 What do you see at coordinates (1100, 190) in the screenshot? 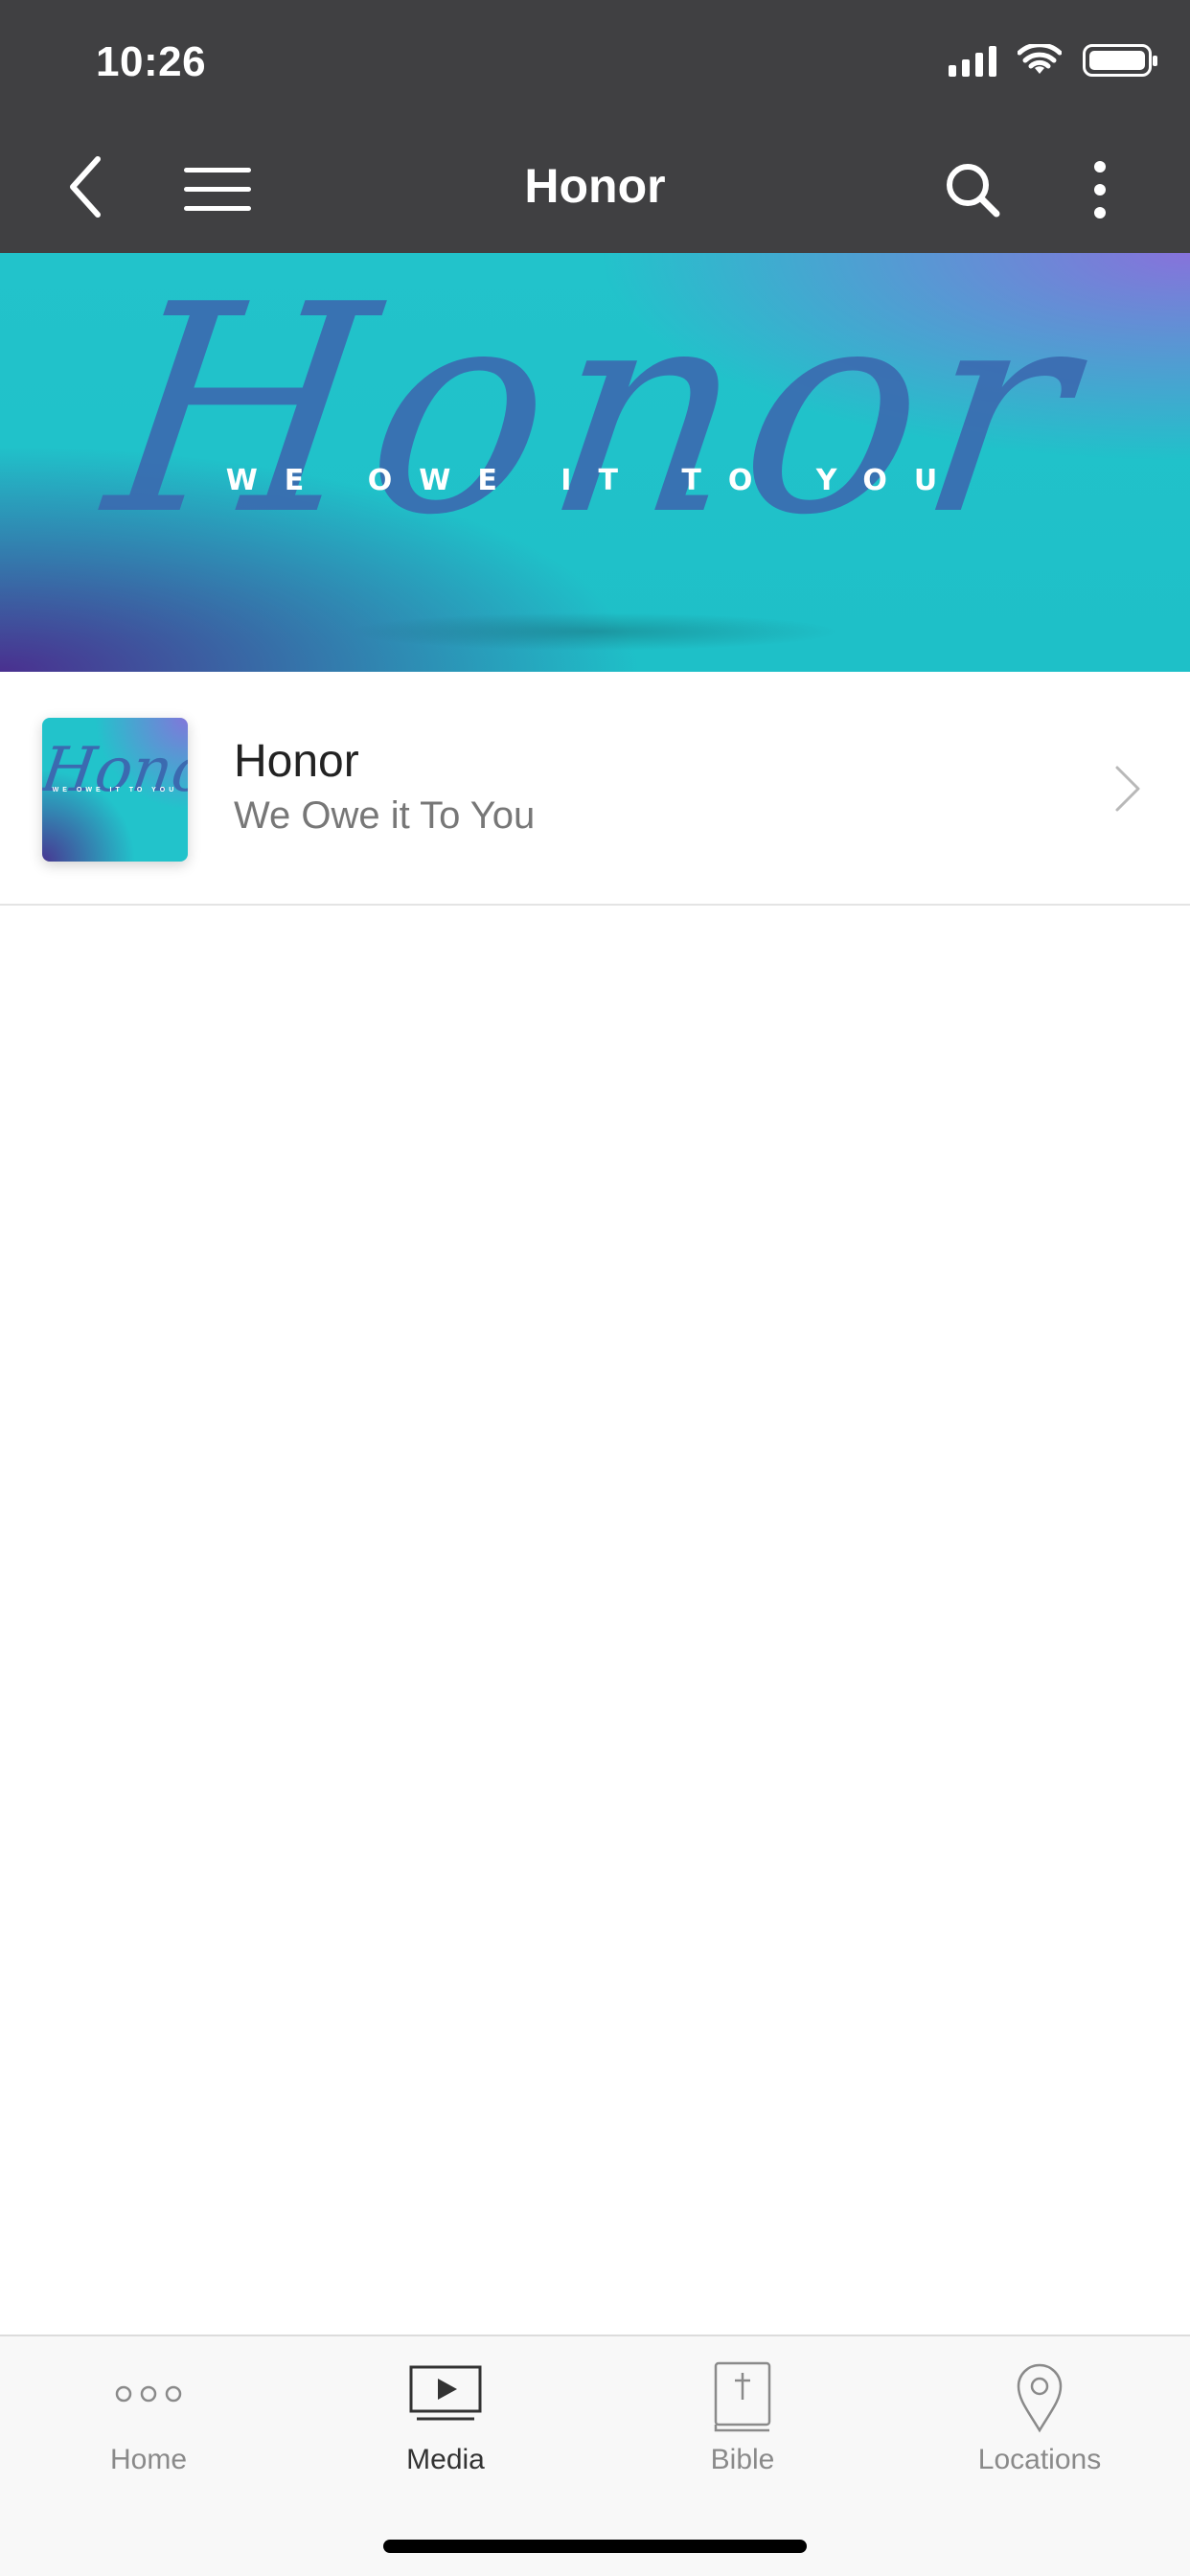
I see `more-vertical-icon` at bounding box center [1100, 190].